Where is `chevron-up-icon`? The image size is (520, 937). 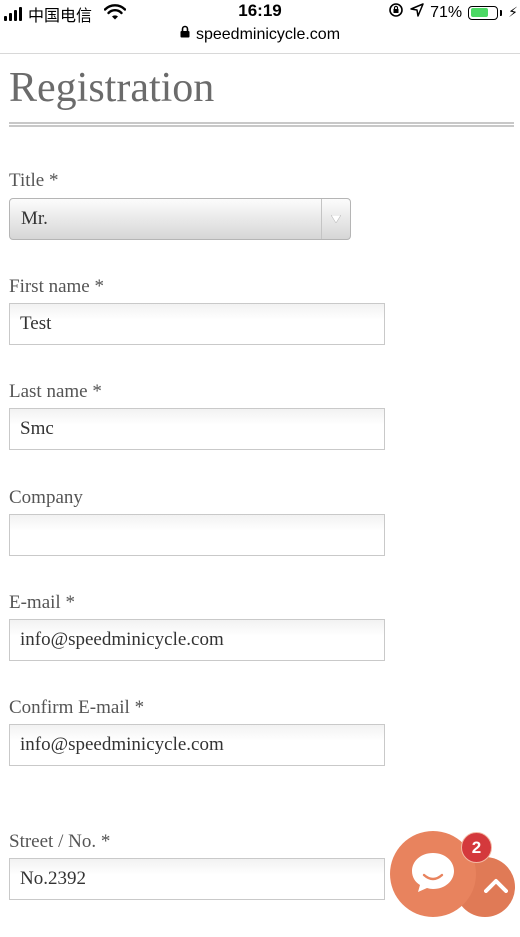
chevron-up-icon is located at coordinates (496, 887).